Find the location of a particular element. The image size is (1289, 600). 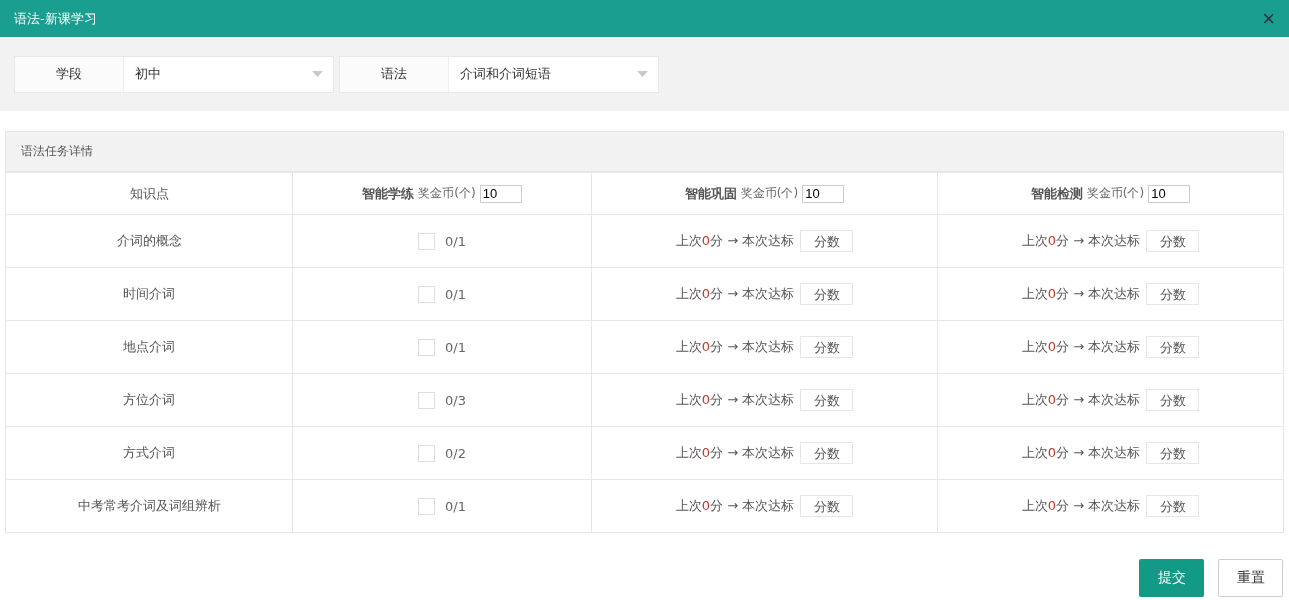

topic-cell: 介词的概念 is located at coordinates (149, 241).